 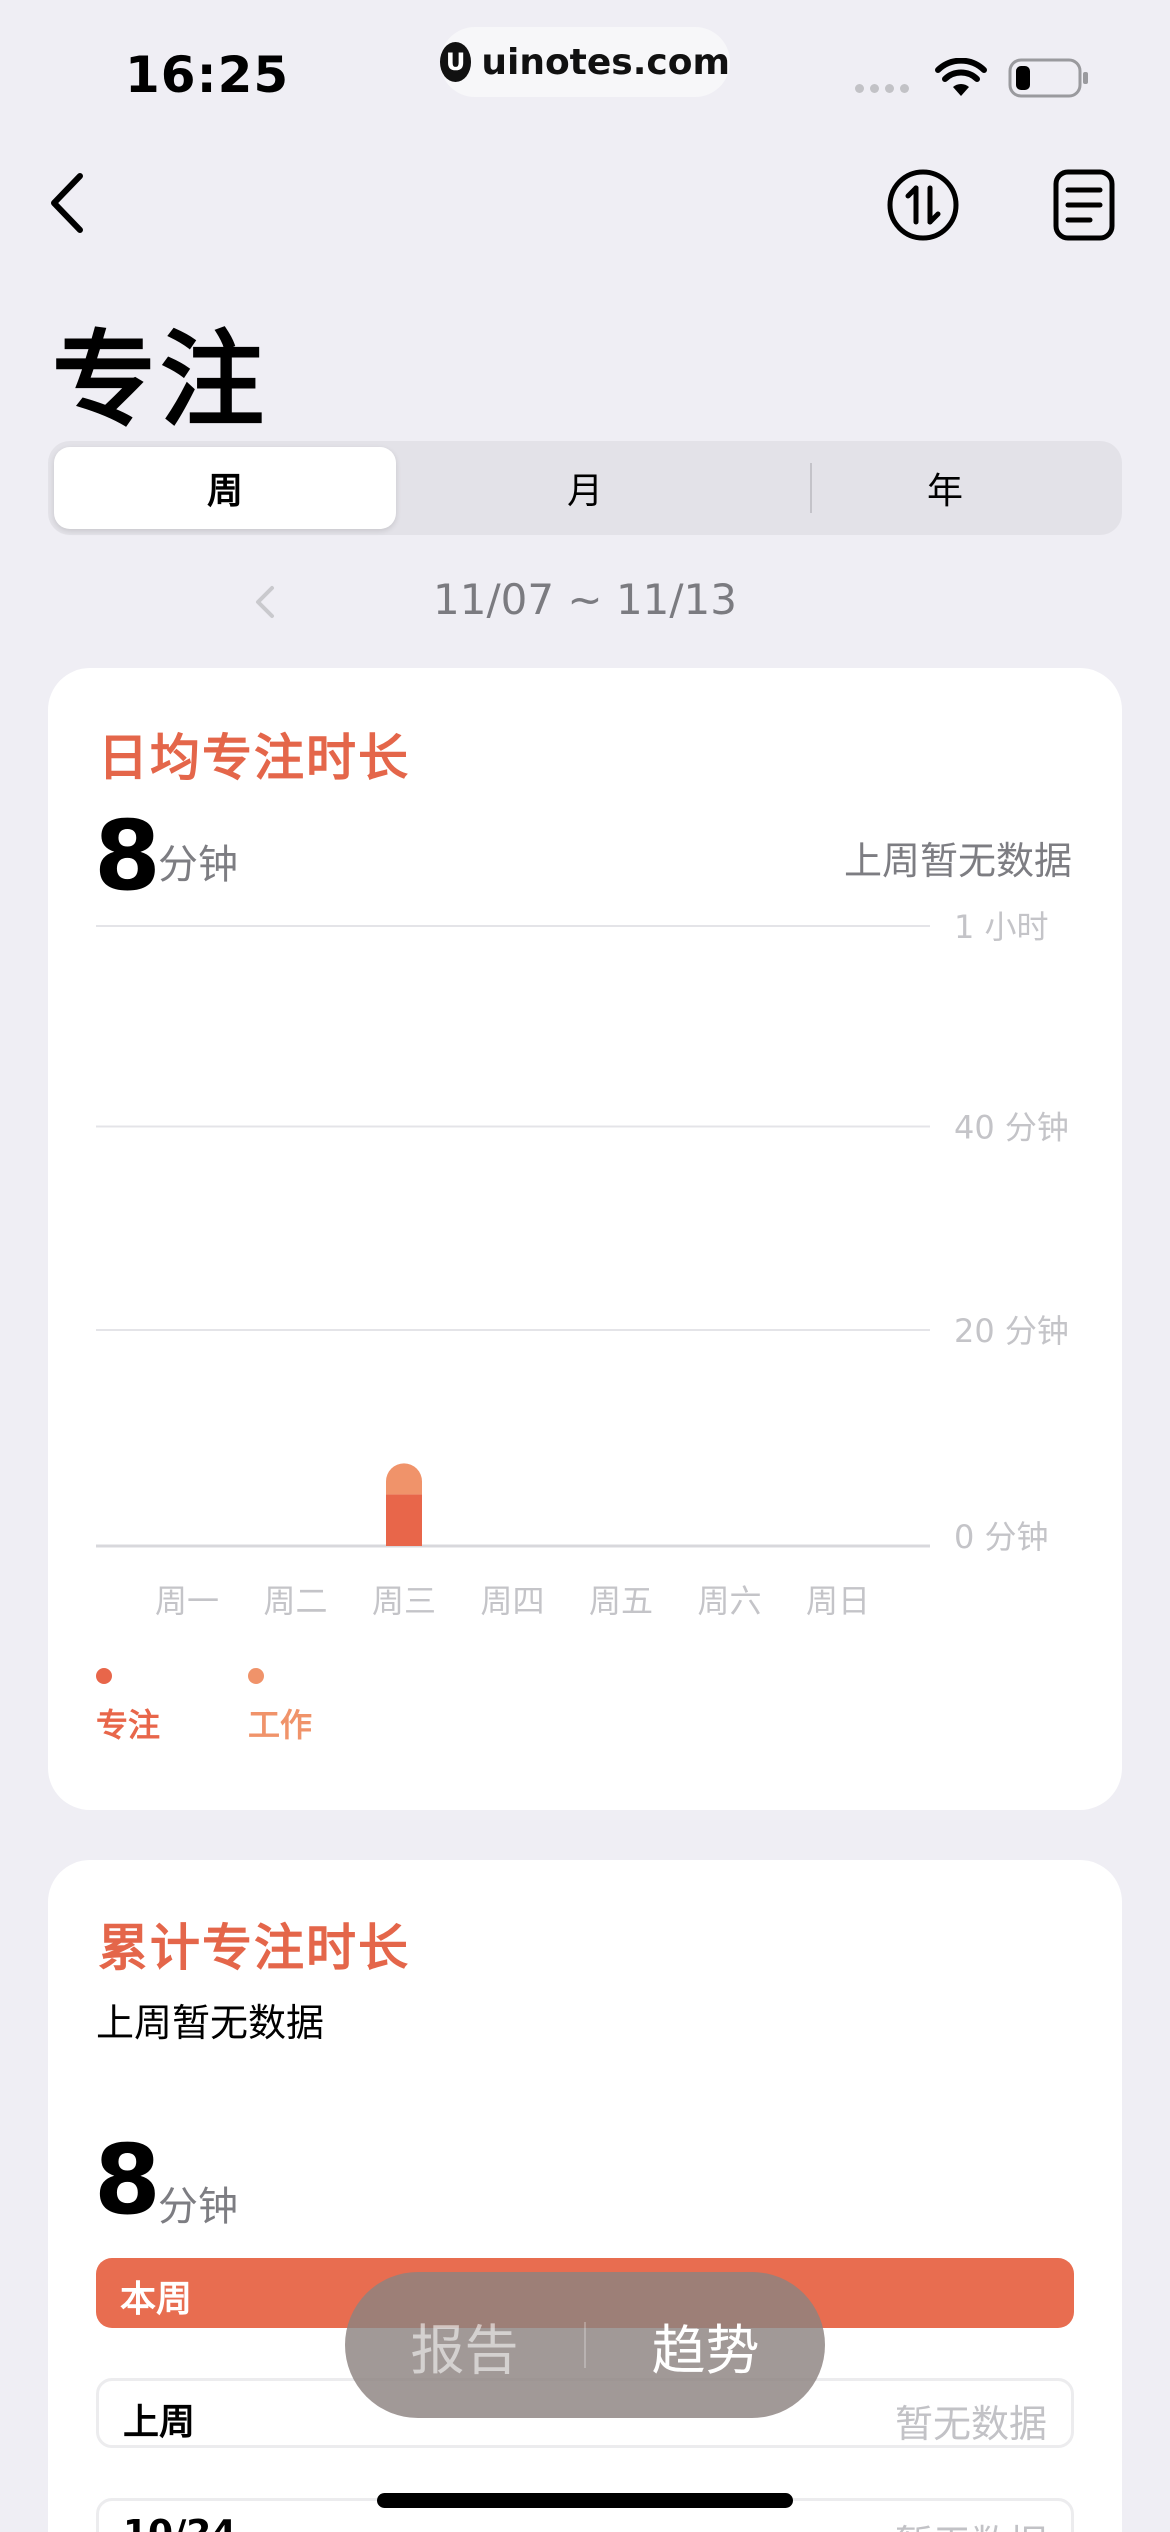 I want to click on segment-month: 月, so click(x=585, y=488).